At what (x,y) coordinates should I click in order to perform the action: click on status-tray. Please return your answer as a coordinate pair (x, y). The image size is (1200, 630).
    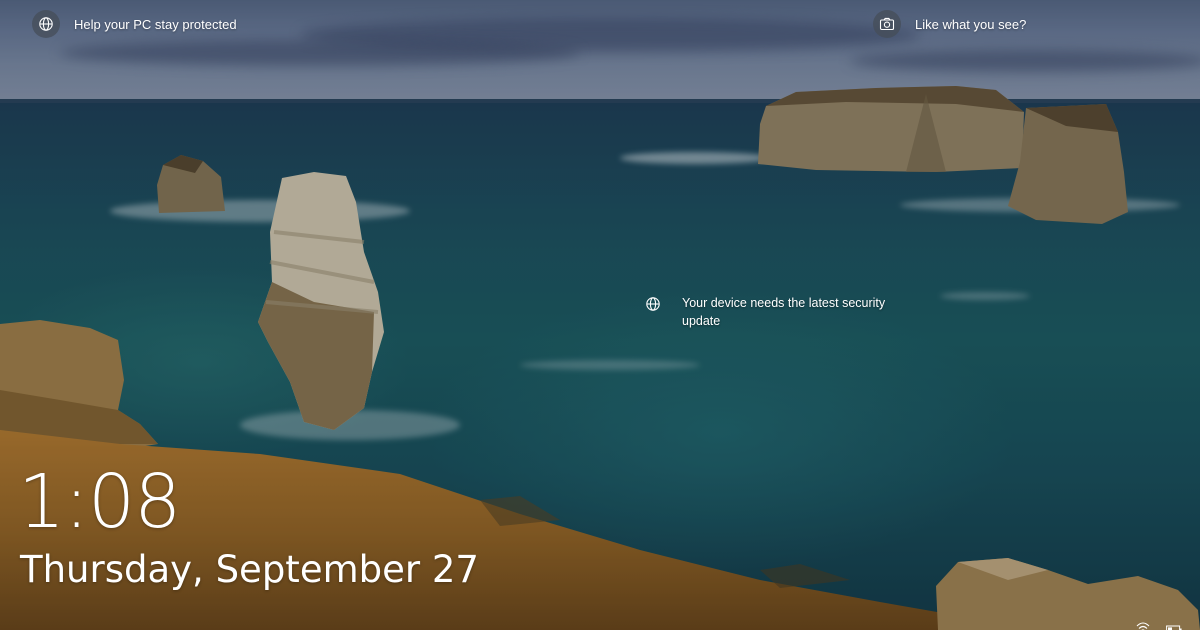
    Looking at the image, I should click on (1159, 623).